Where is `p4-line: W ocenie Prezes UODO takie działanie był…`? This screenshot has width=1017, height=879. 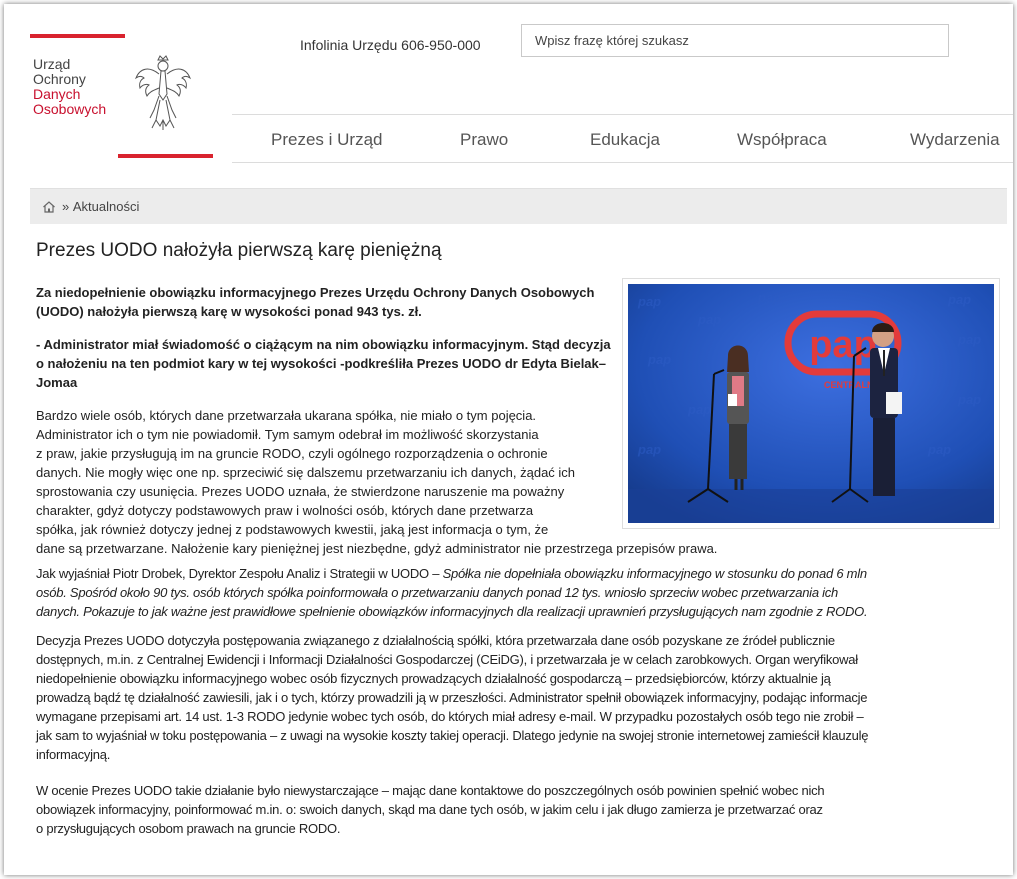
p4-line: W ocenie Prezes UODO takie działanie był… is located at coordinates (430, 790).